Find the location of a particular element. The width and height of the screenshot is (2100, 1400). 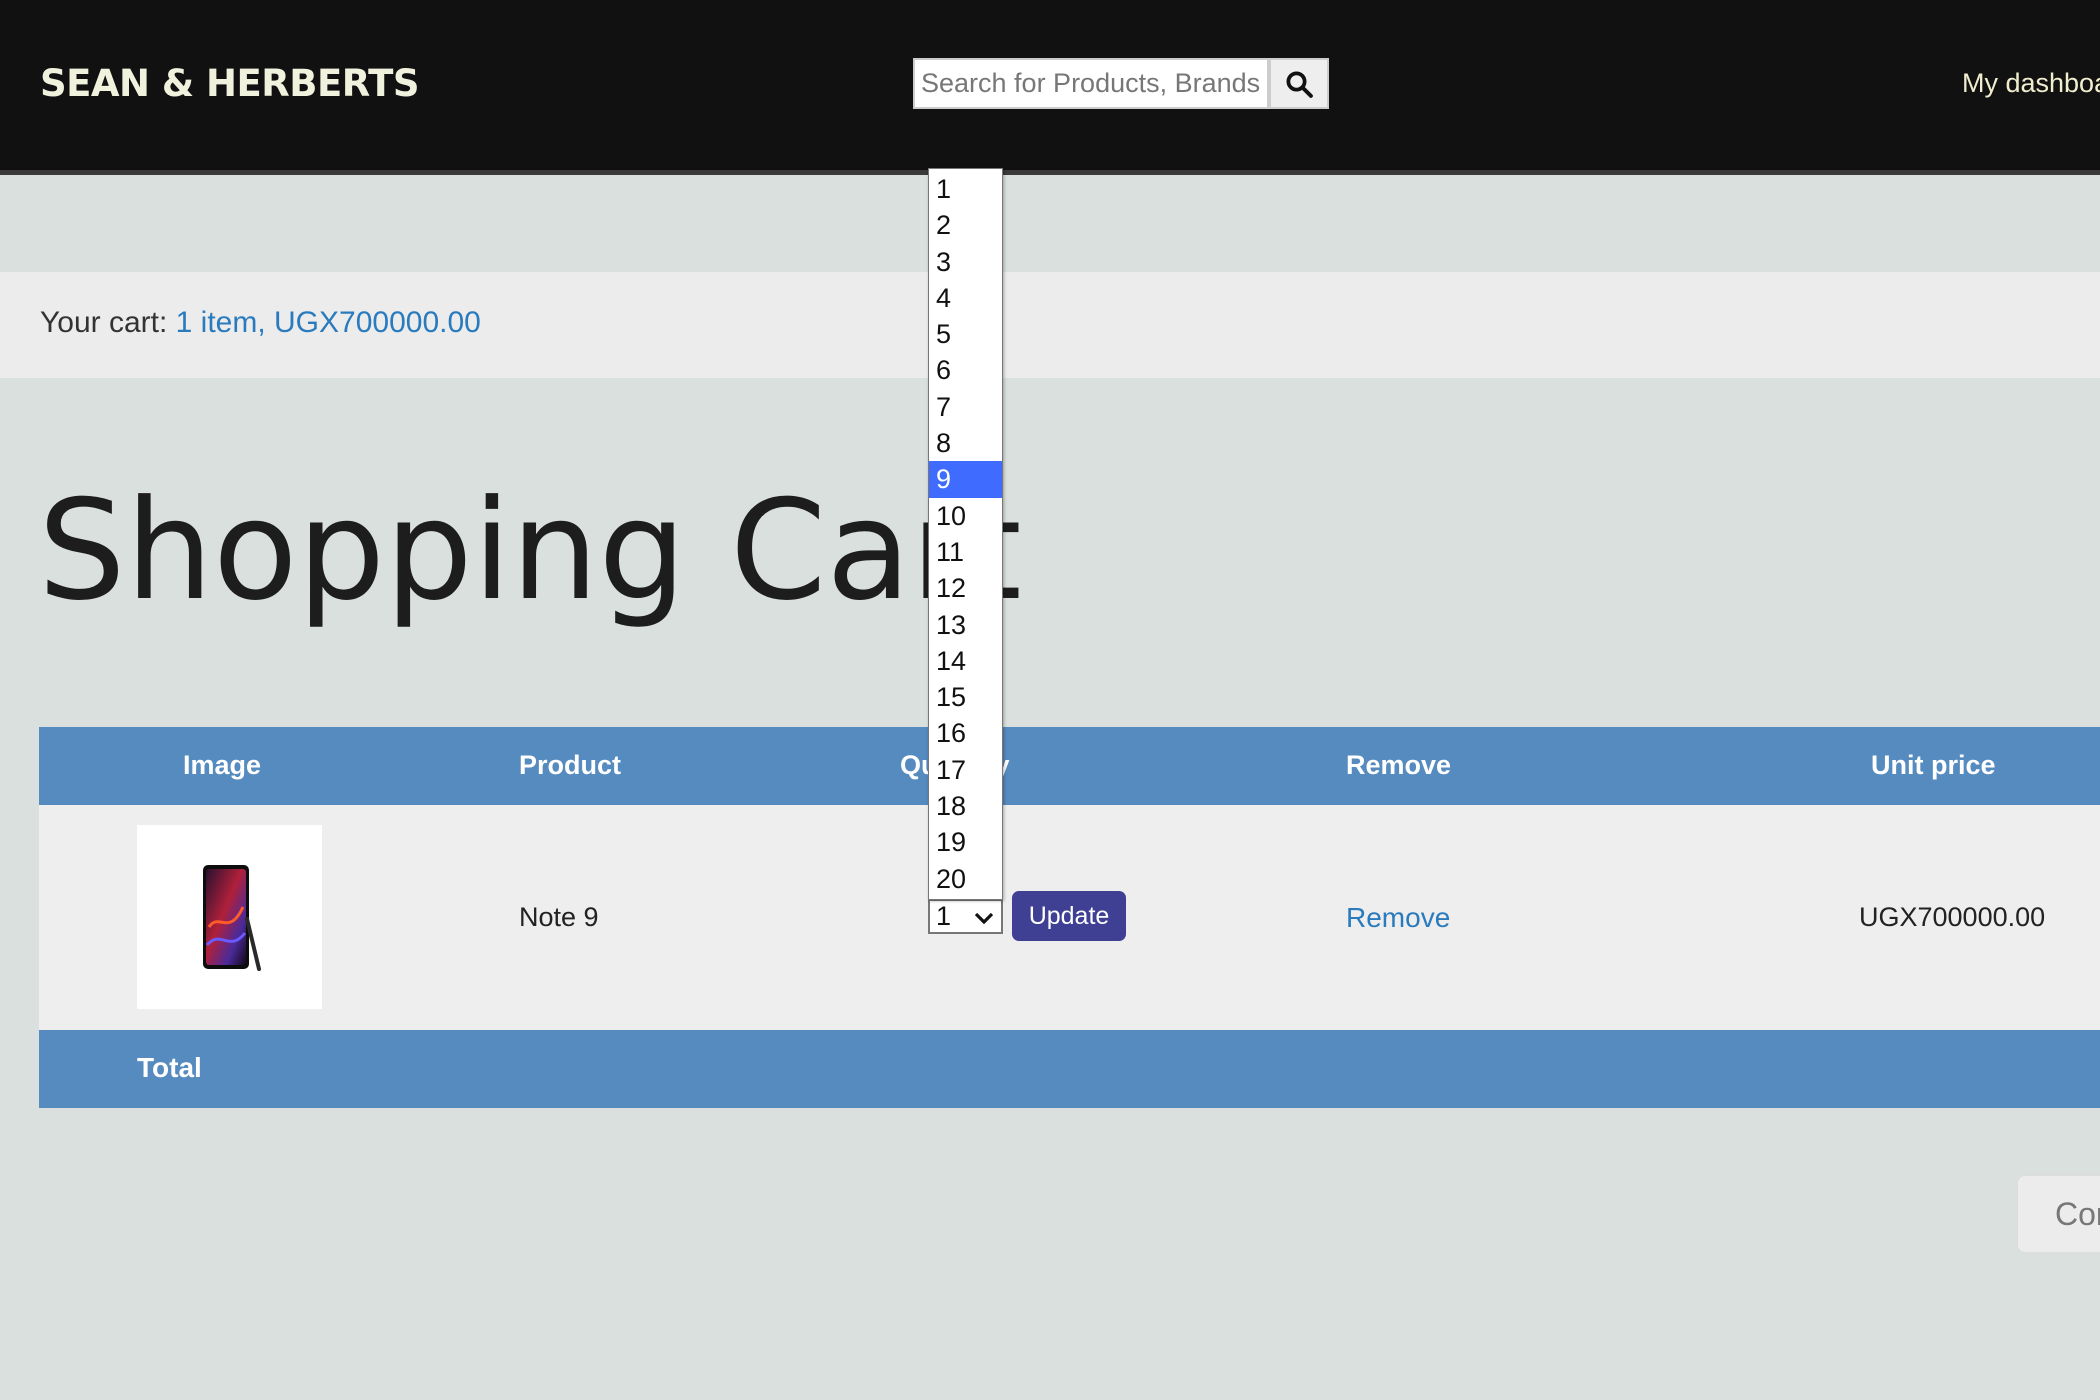

product-image is located at coordinates (229, 917).